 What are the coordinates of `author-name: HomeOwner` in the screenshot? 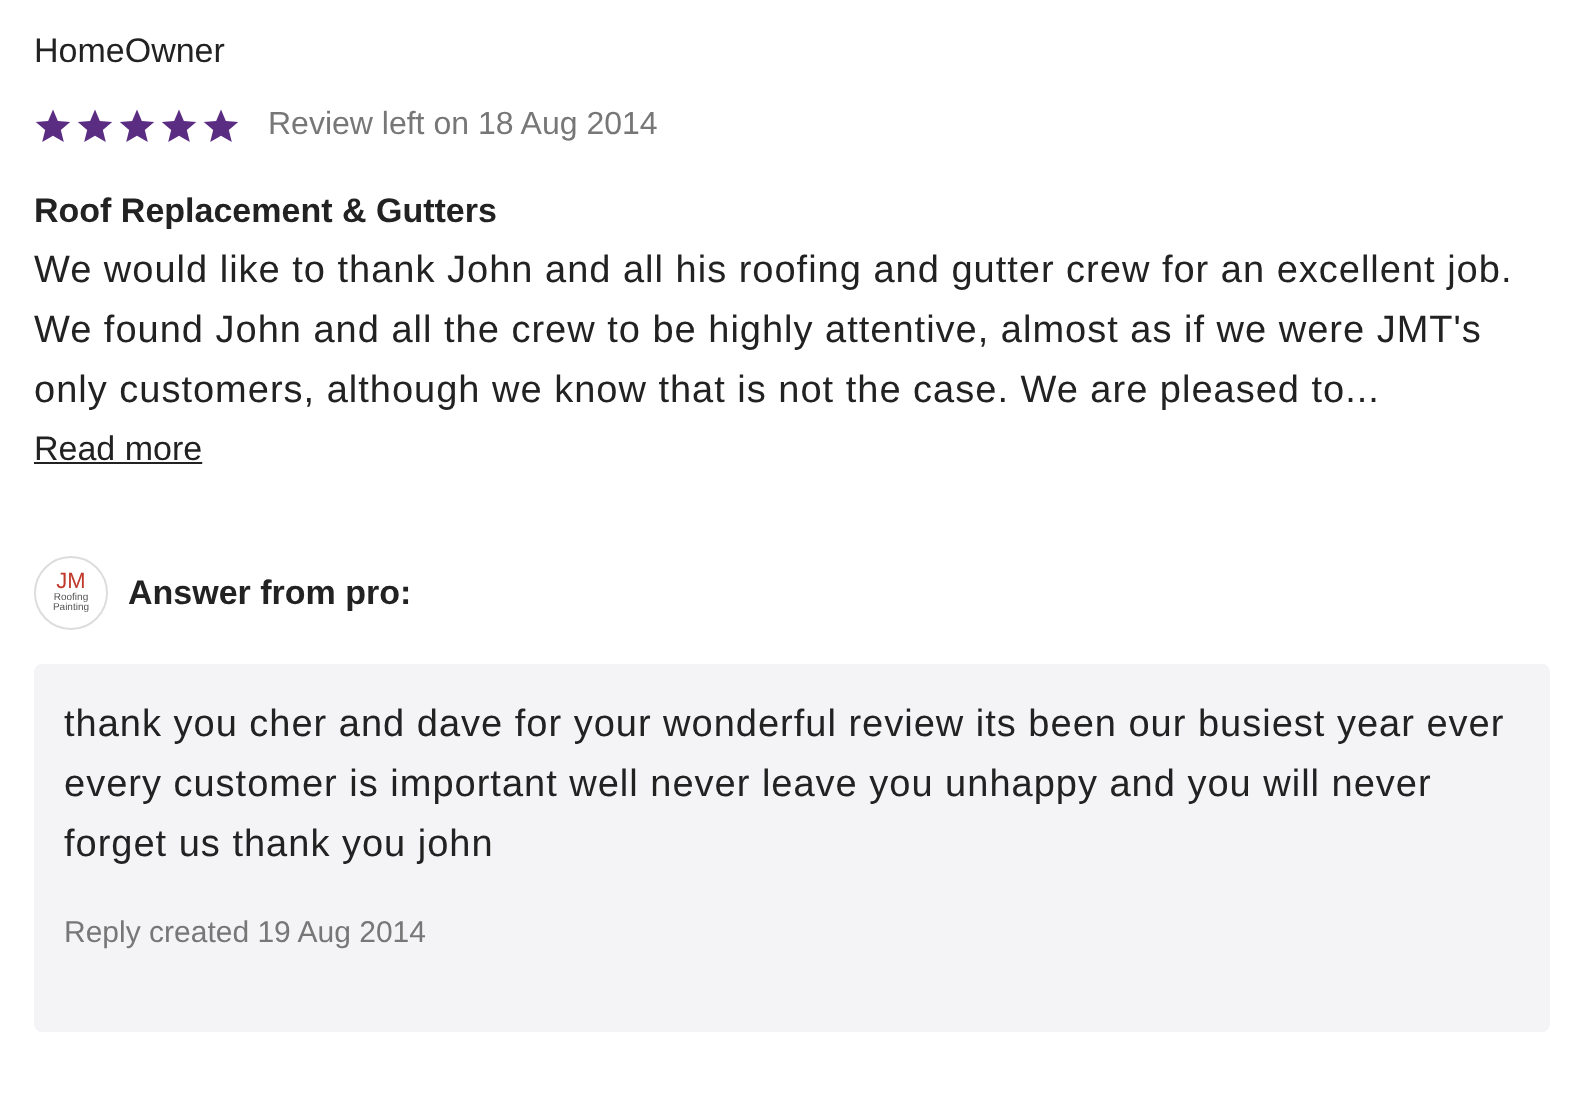 It's located at (130, 52).